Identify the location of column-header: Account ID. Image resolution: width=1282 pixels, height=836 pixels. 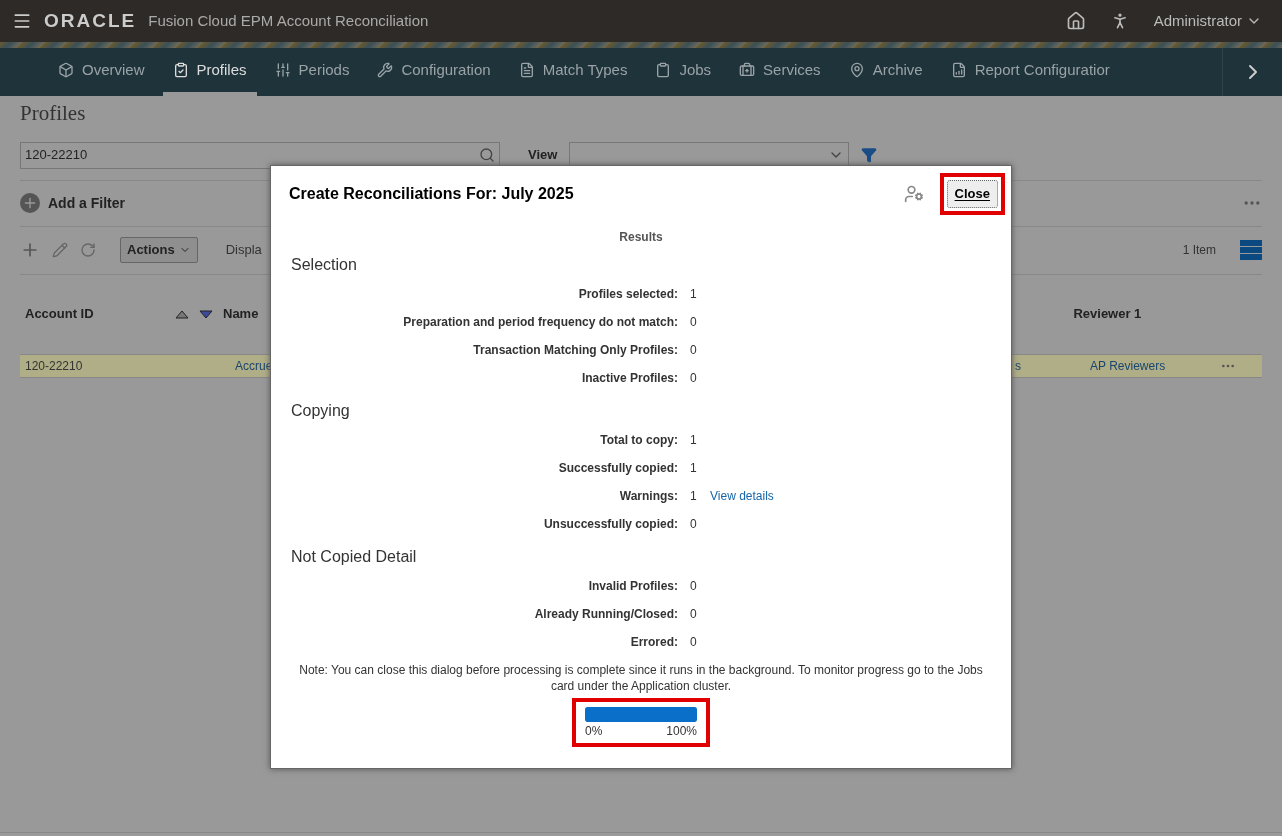
(59, 314).